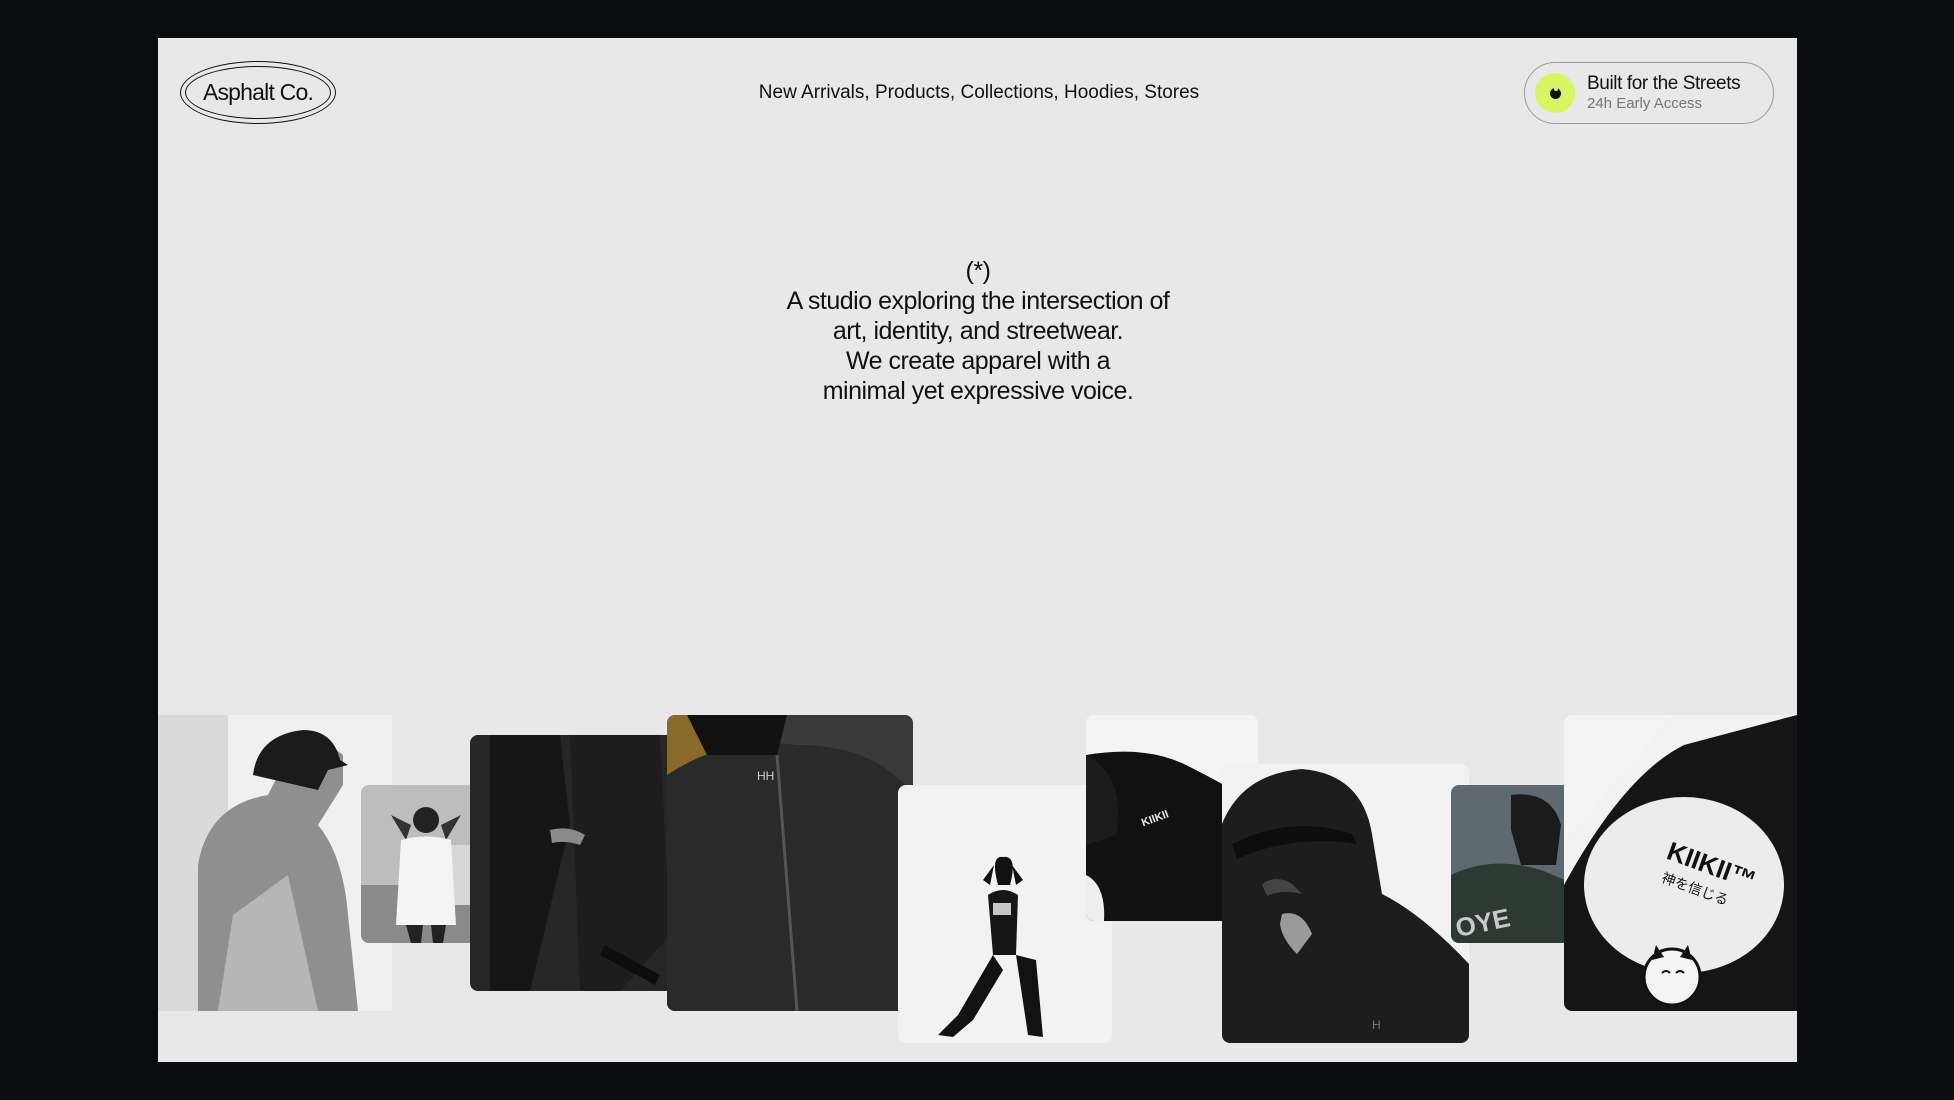 This screenshot has width=1954, height=1100. What do you see at coordinates (1171, 92) in the screenshot?
I see `nav-stores: Stores` at bounding box center [1171, 92].